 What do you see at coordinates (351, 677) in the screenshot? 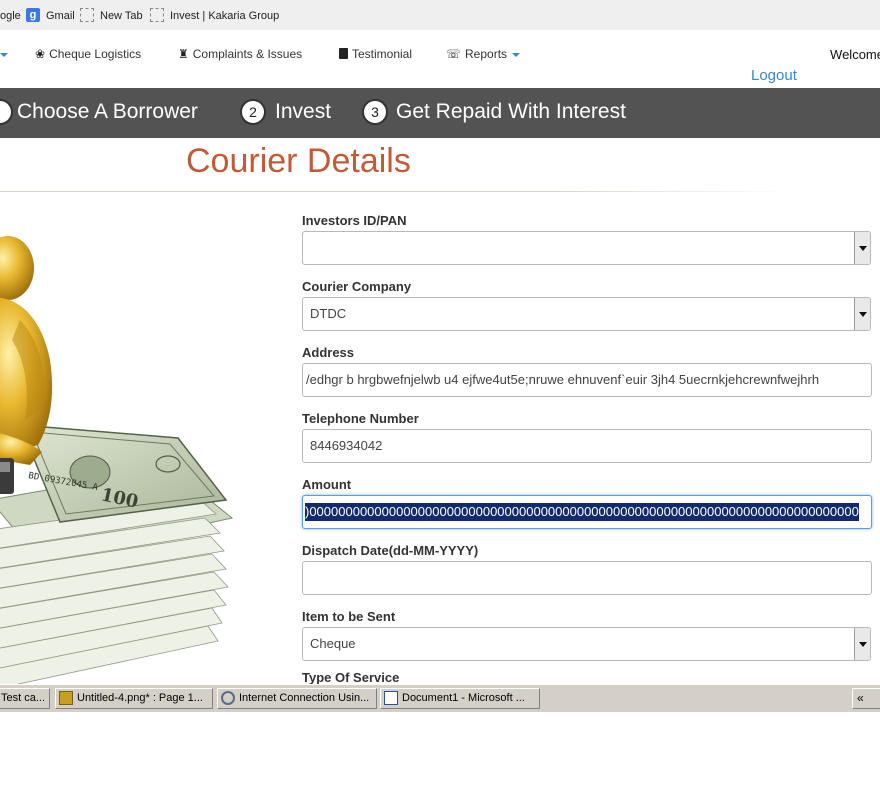
I see `service-type-label: Type Of Service` at bounding box center [351, 677].